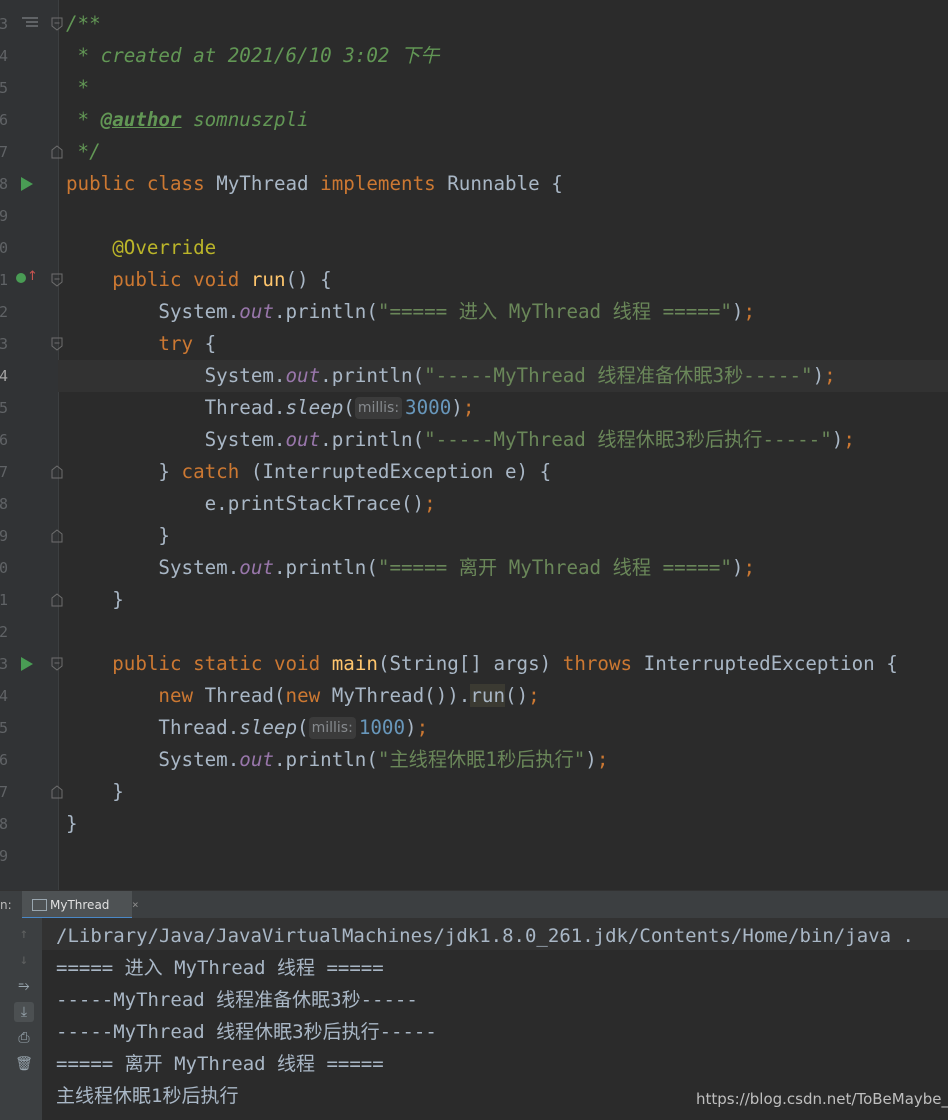 The width and height of the screenshot is (948, 1120). Describe the element at coordinates (770, 663) in the screenshot. I see `code-token: InterruptedException {` at that location.